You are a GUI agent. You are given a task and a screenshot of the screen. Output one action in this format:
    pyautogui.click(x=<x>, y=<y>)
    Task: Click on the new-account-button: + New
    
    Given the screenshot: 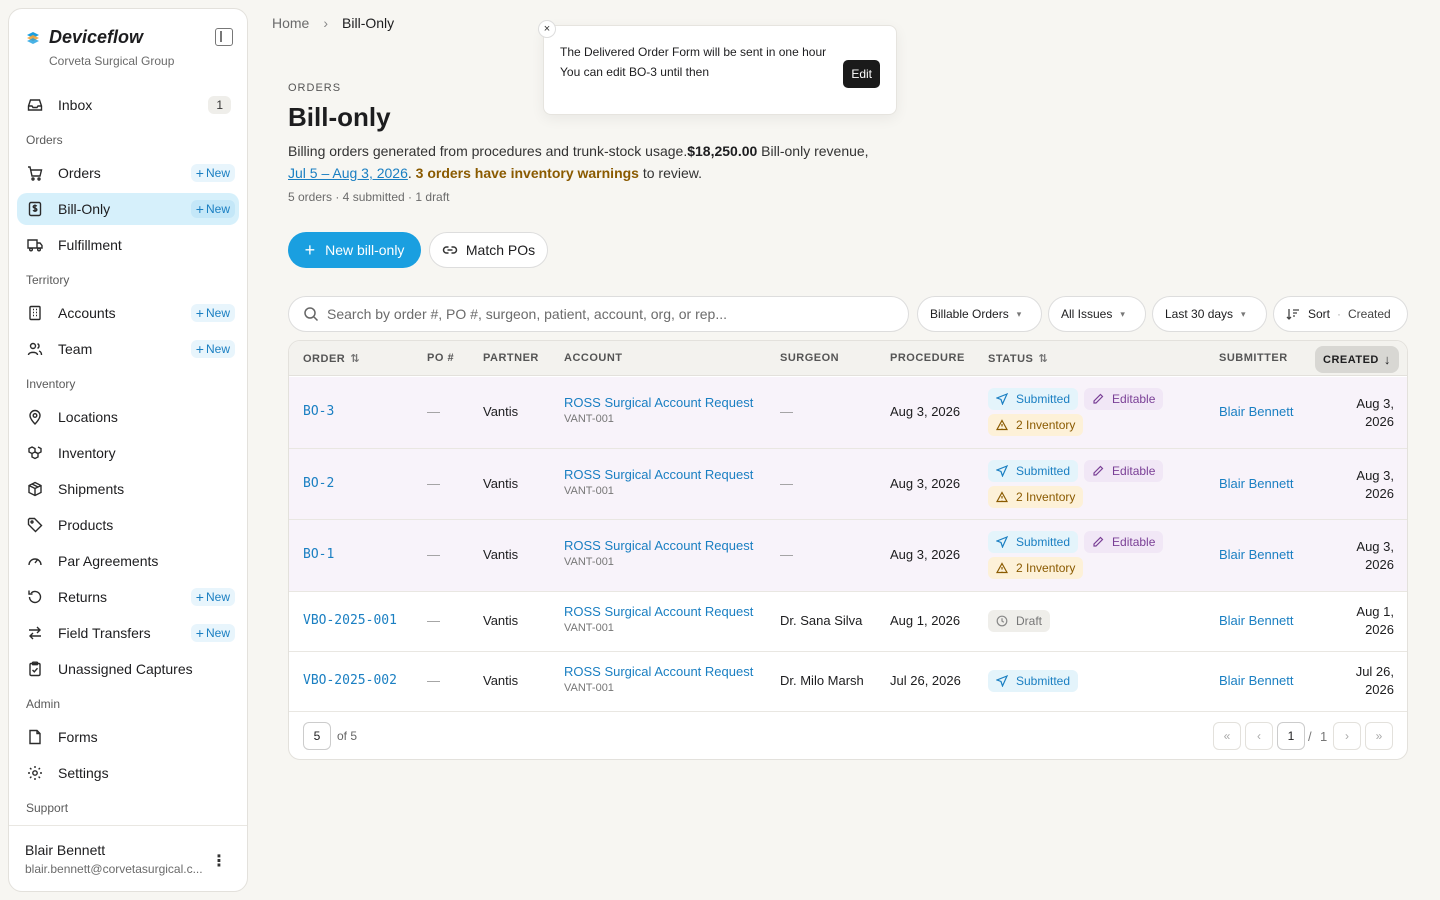 What is the action you would take?
    pyautogui.click(x=212, y=313)
    